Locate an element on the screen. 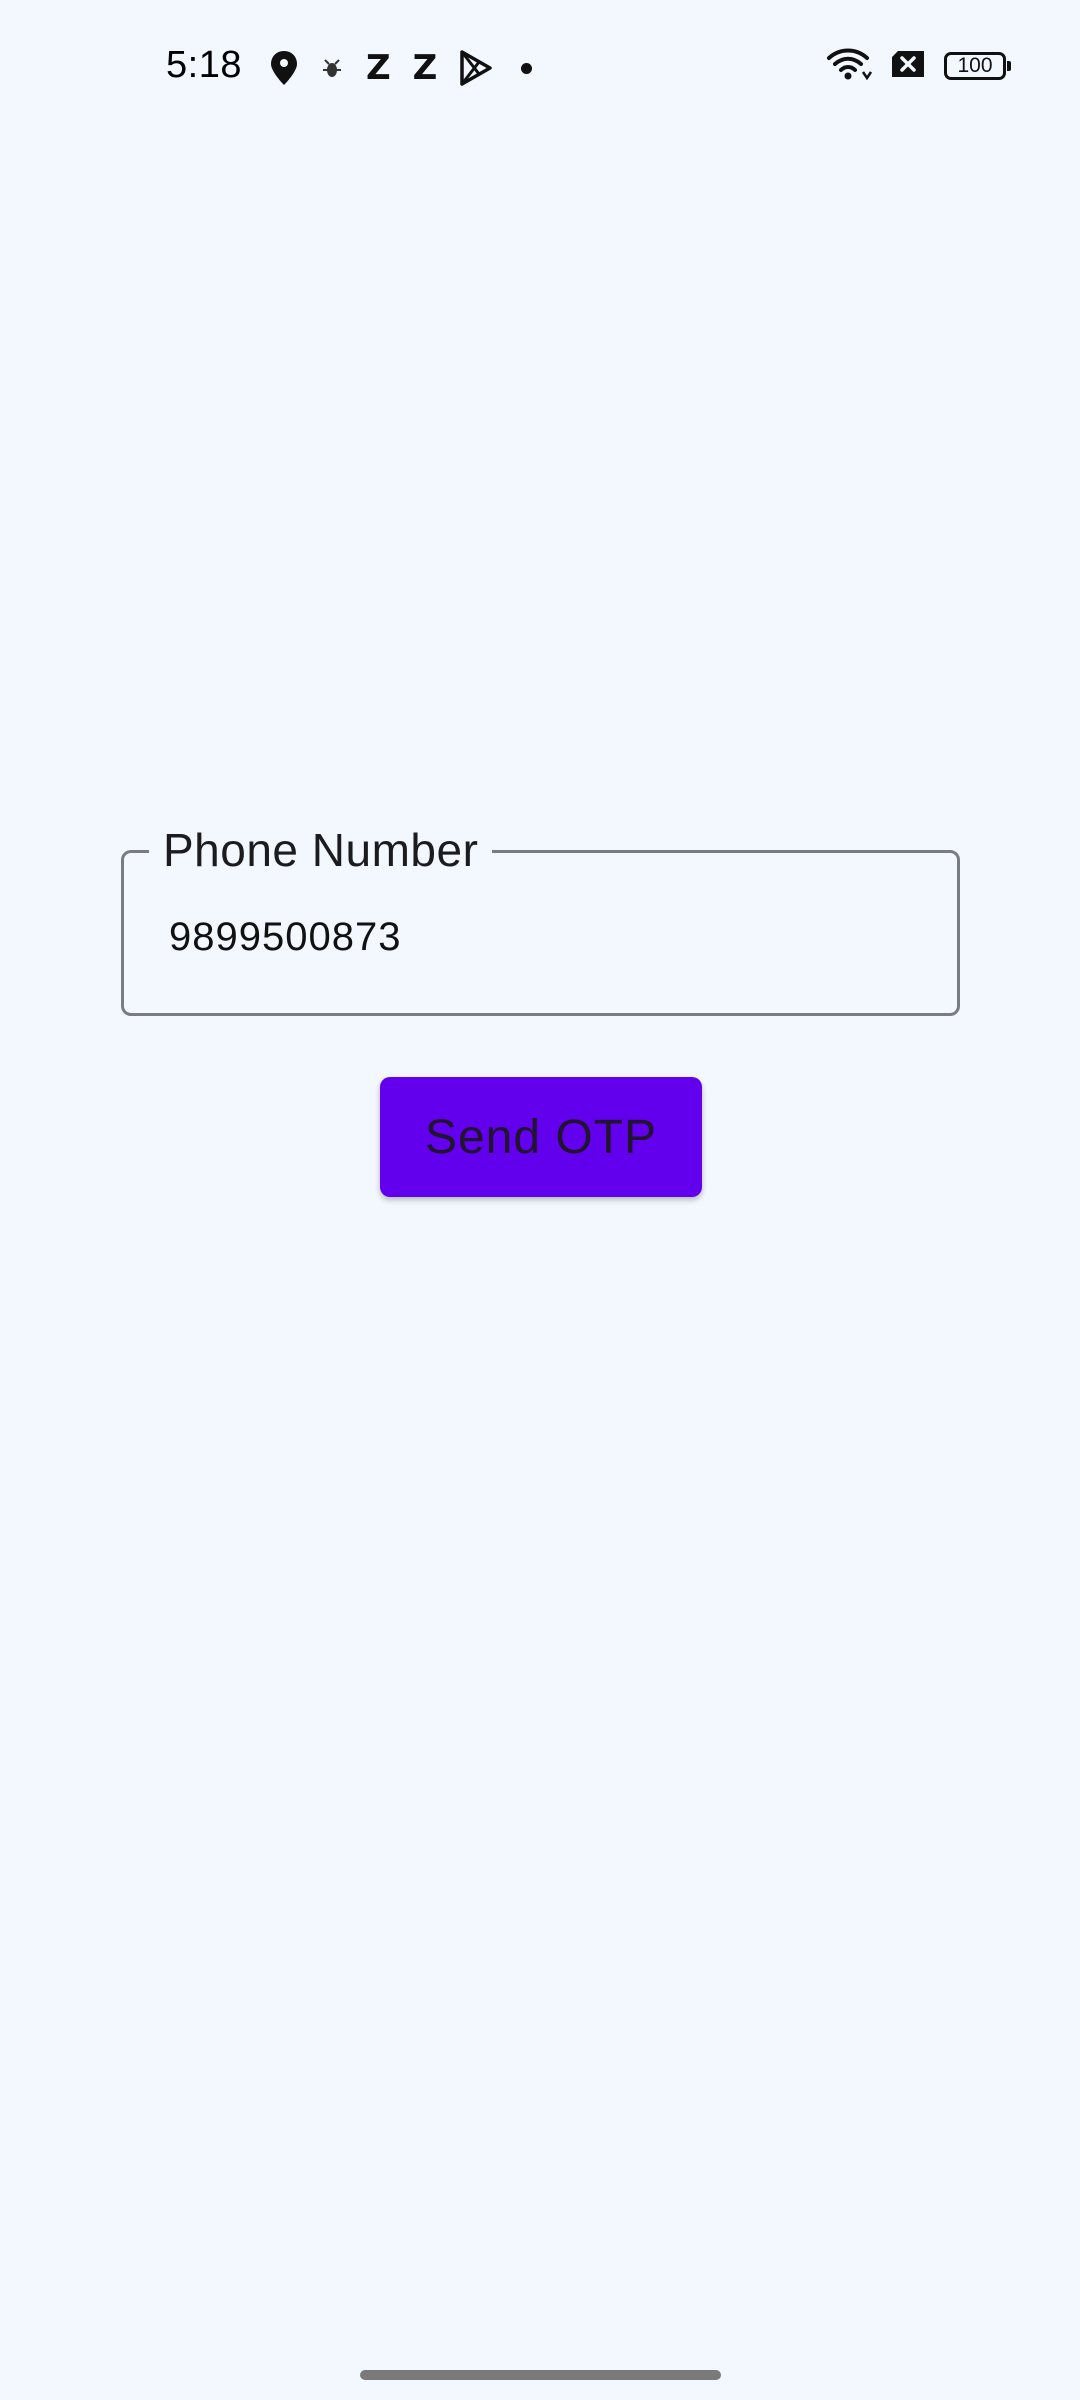 The width and height of the screenshot is (1080, 2400). phone-number-input is located at coordinates (539, 937).